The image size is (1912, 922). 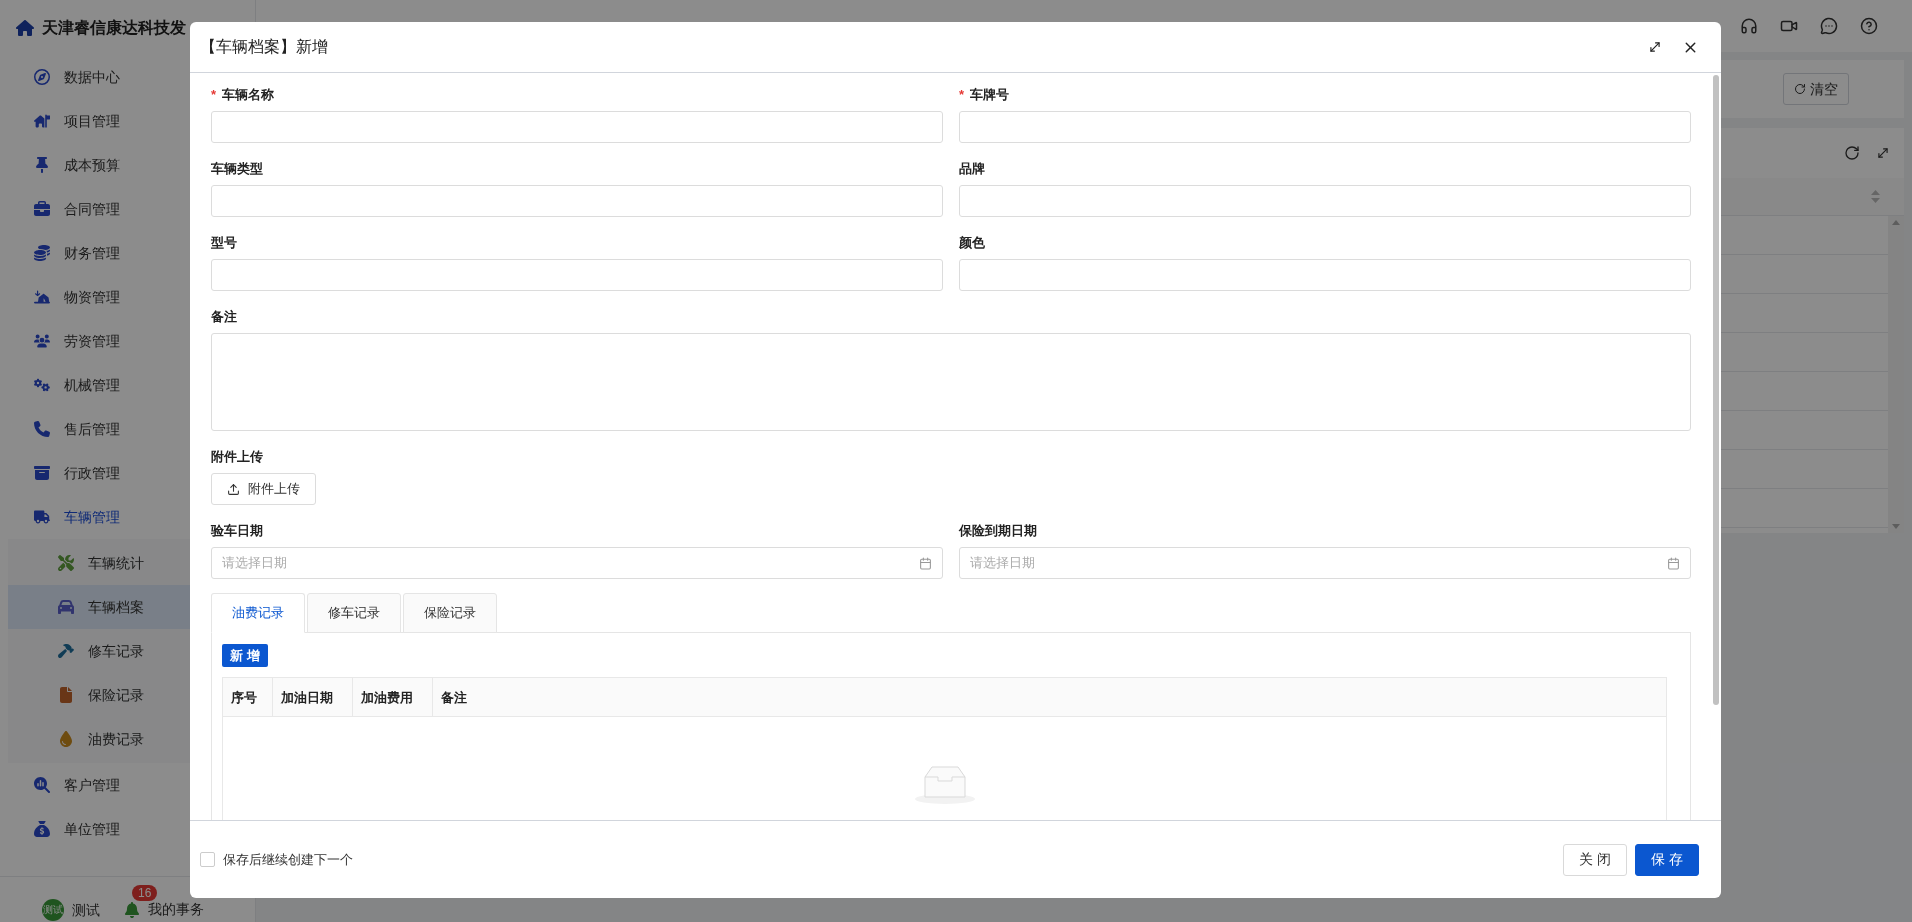 What do you see at coordinates (1883, 153) in the screenshot?
I see `expand-icon` at bounding box center [1883, 153].